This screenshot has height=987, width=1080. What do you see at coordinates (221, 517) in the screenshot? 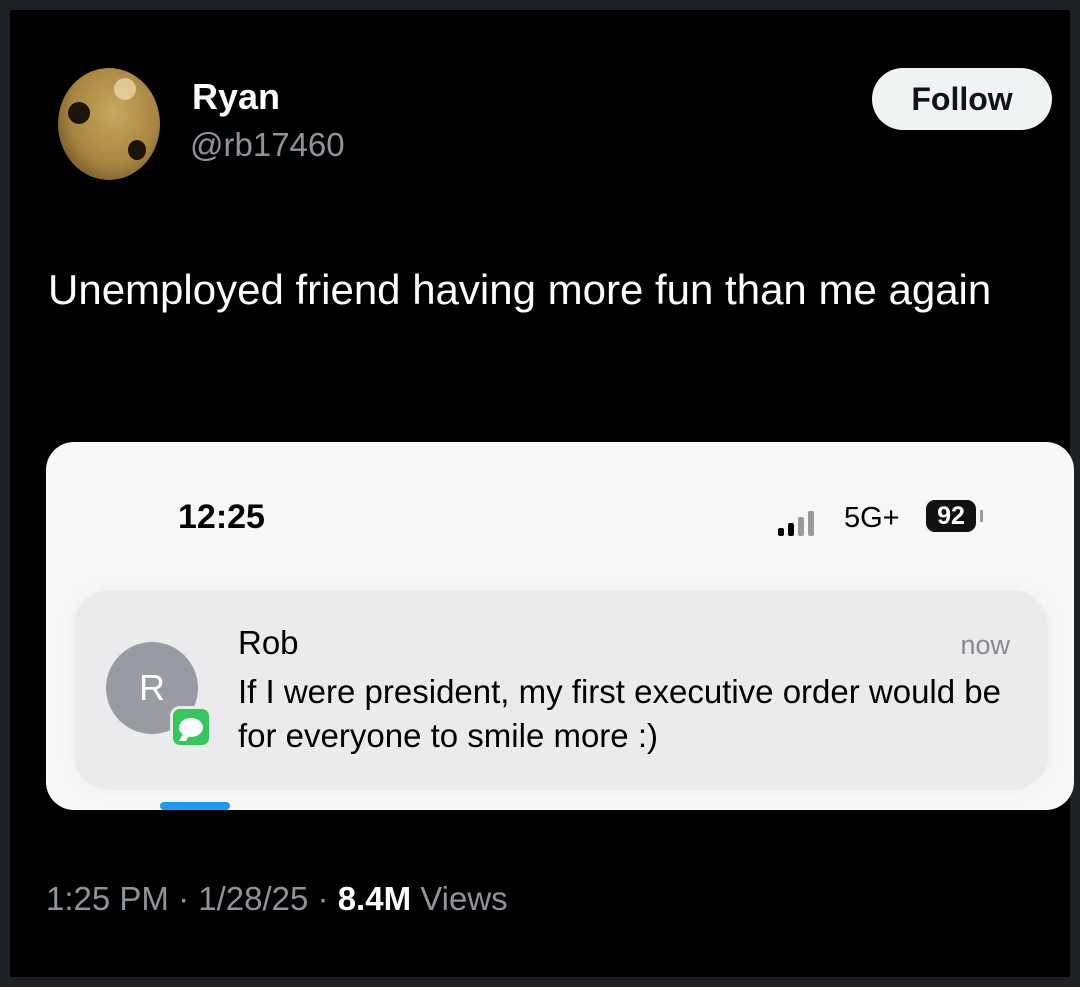
I see `status-bar-time: 12:25` at bounding box center [221, 517].